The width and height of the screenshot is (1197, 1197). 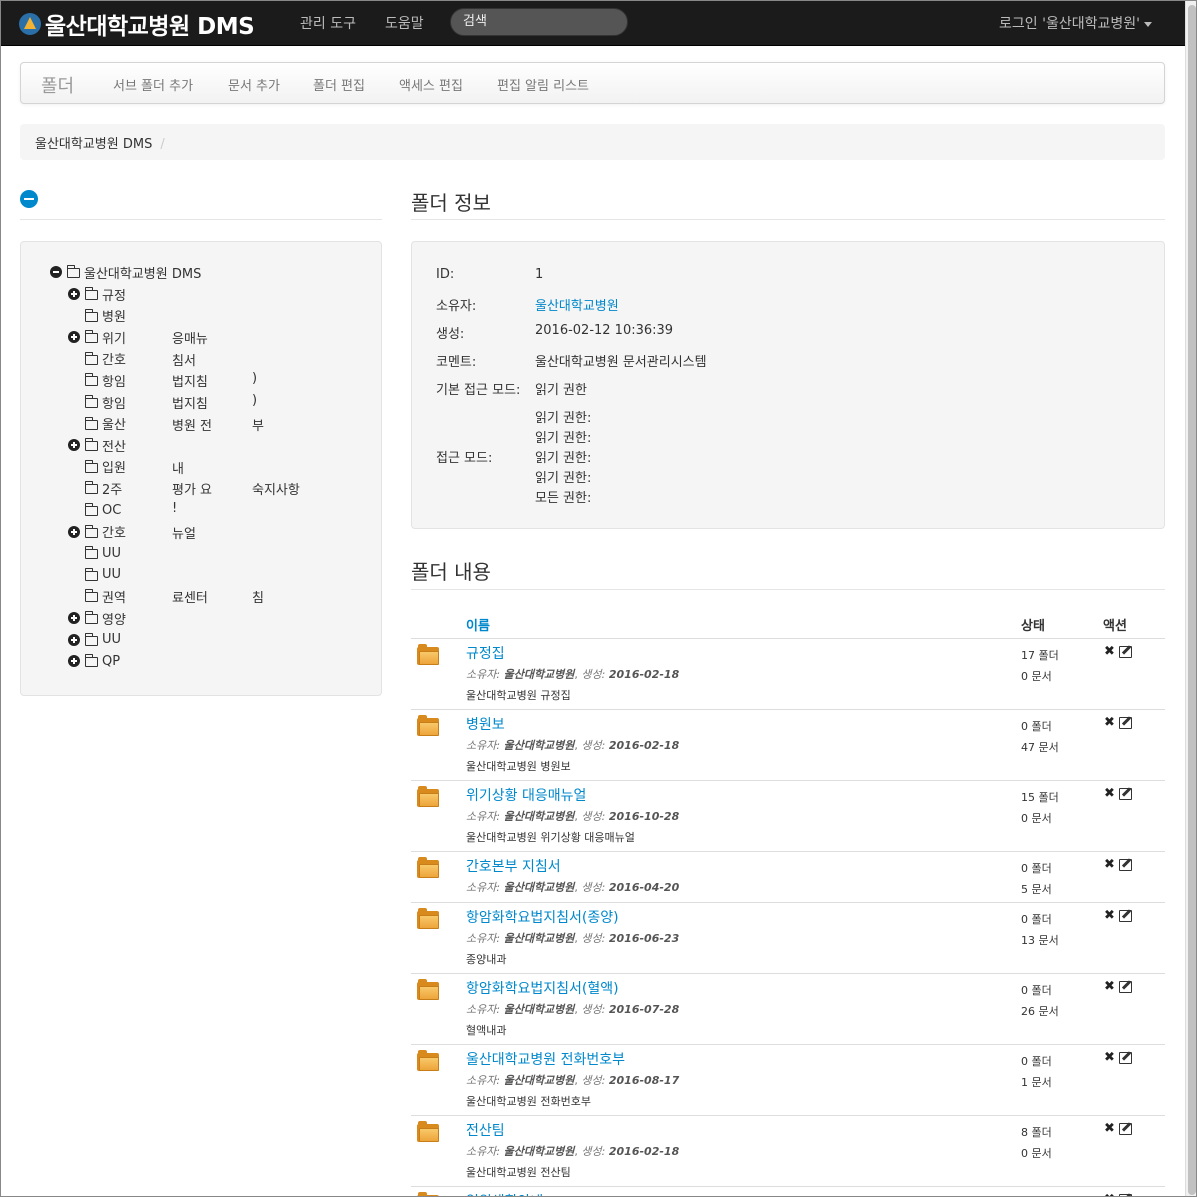 What do you see at coordinates (504, 1193) in the screenshot?
I see `folder-name-link: 입원생활안내` at bounding box center [504, 1193].